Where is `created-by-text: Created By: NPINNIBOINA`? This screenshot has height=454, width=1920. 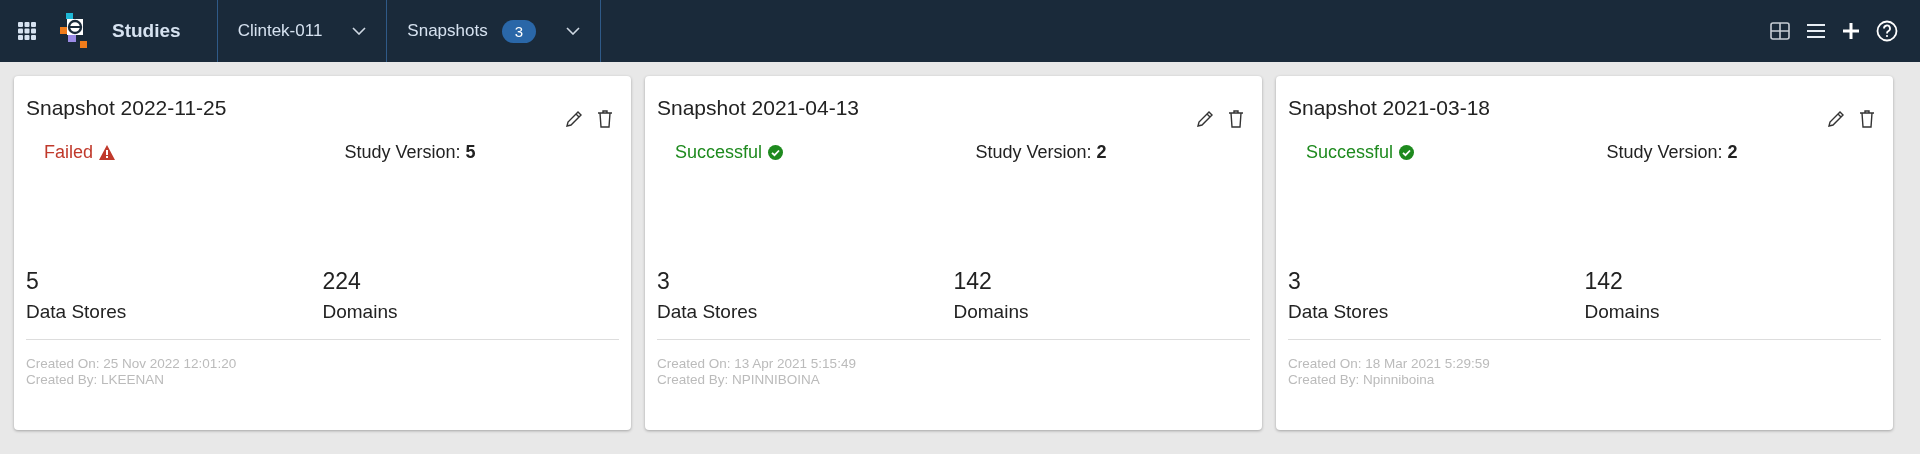
created-by-text: Created By: NPINNIBOINA is located at coordinates (738, 379).